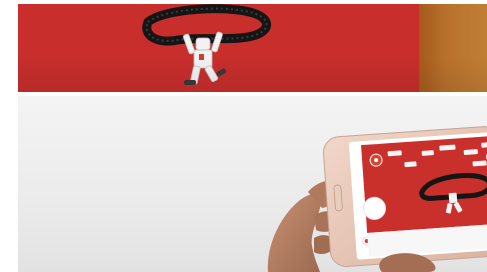 The height and width of the screenshot is (272, 487). I want to click on left-margin, so click(9, 136).